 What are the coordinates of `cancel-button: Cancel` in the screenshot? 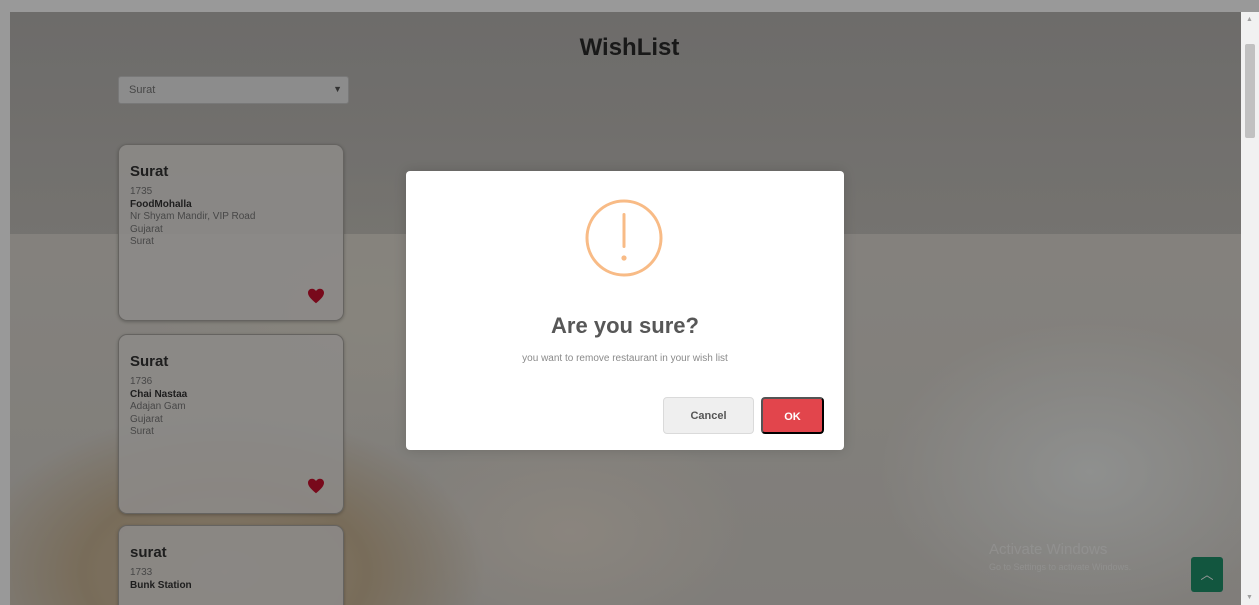 It's located at (708, 415).